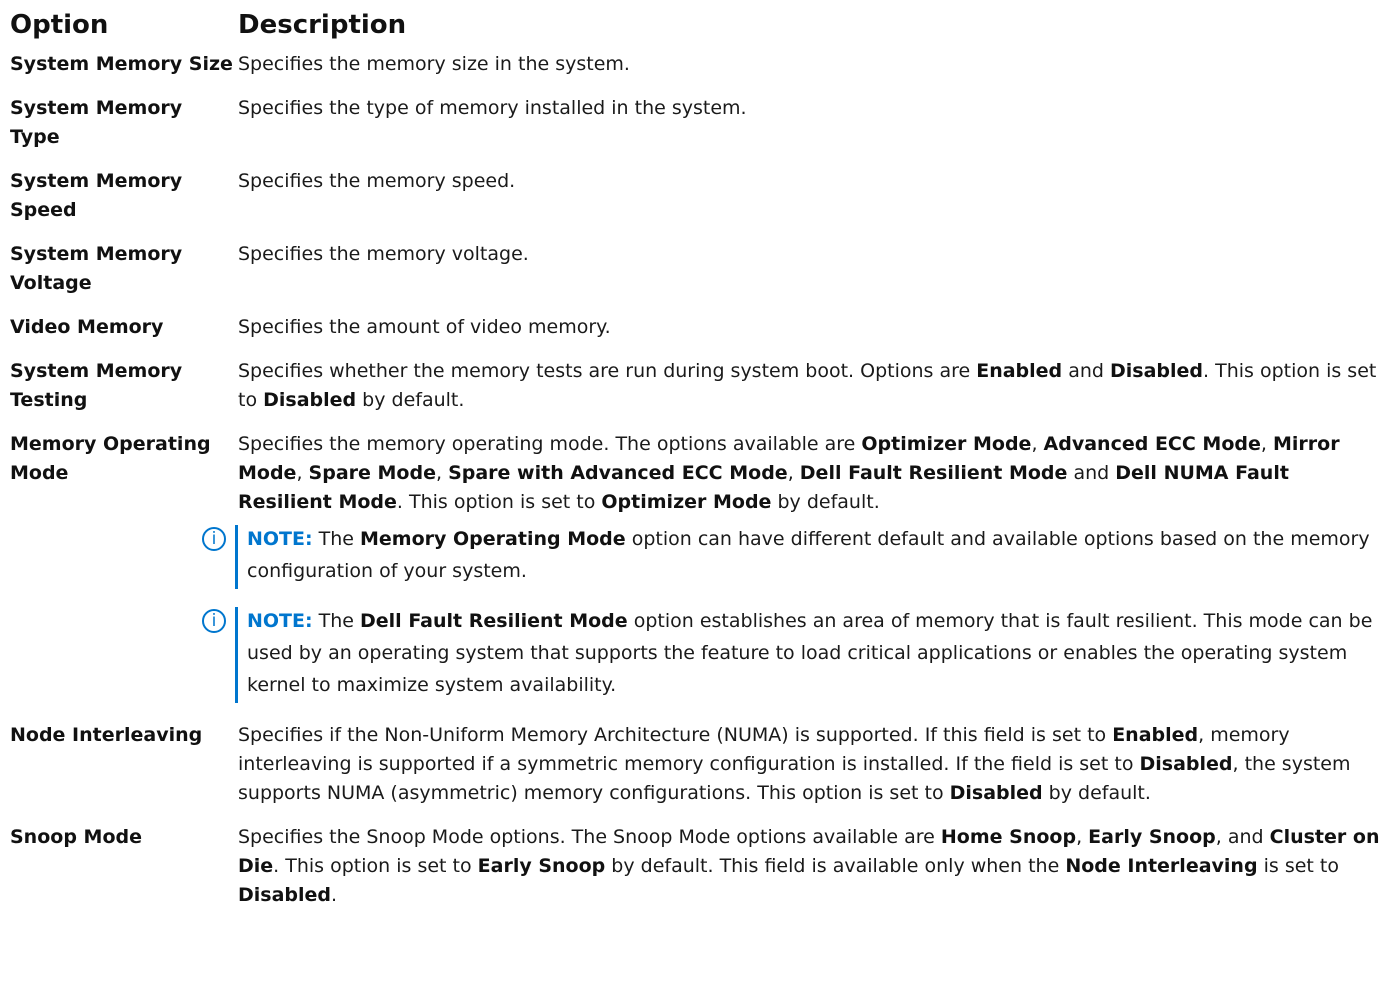 This screenshot has width=1397, height=988. I want to click on option-name: Node Interleaving, so click(106, 735).